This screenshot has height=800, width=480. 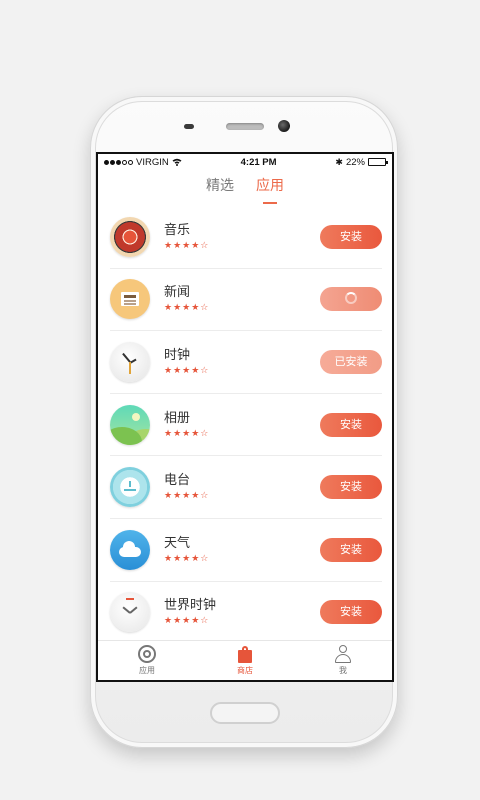 I want to click on newspaper-icon, so click(x=130, y=299).